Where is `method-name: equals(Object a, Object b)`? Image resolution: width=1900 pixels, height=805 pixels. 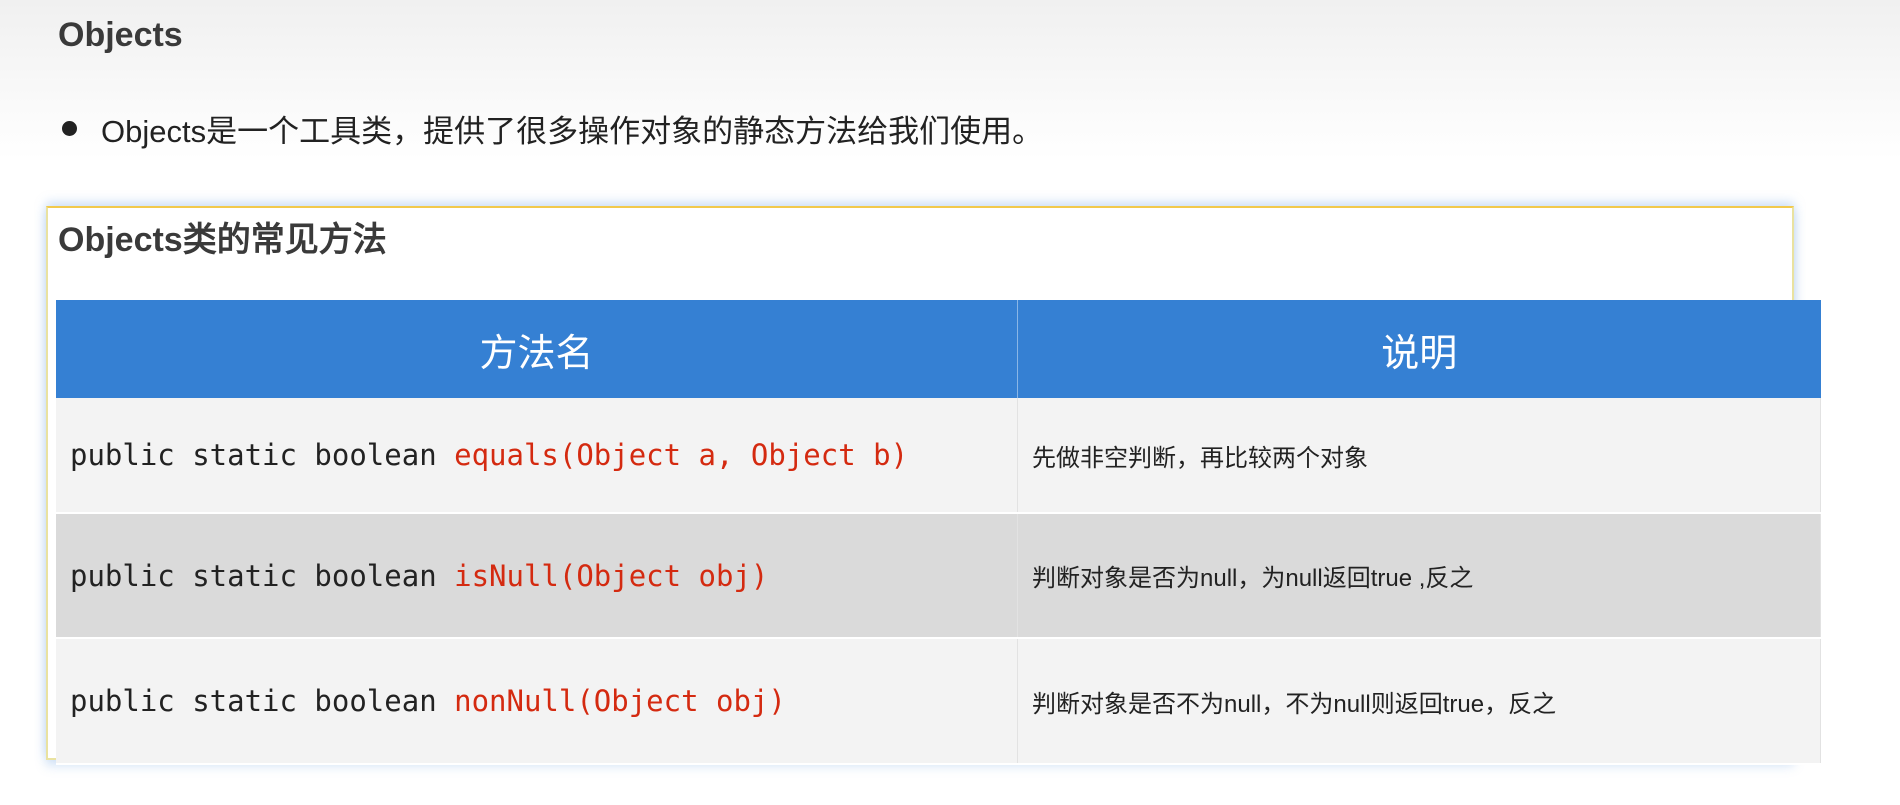 method-name: equals(Object a, Object b) is located at coordinates (681, 455).